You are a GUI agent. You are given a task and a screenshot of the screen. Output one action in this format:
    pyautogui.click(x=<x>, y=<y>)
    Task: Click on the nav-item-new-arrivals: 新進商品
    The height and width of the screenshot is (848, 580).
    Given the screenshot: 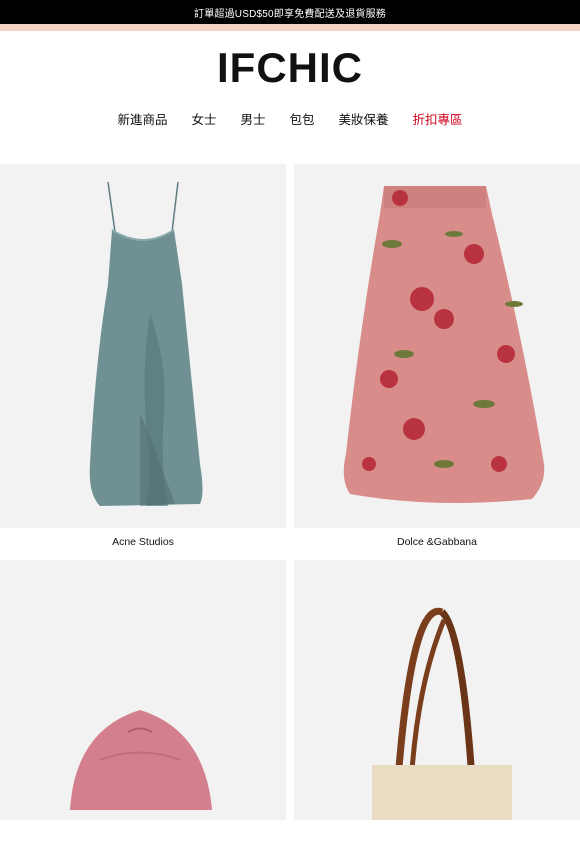 What is the action you would take?
    pyautogui.click(x=142, y=118)
    